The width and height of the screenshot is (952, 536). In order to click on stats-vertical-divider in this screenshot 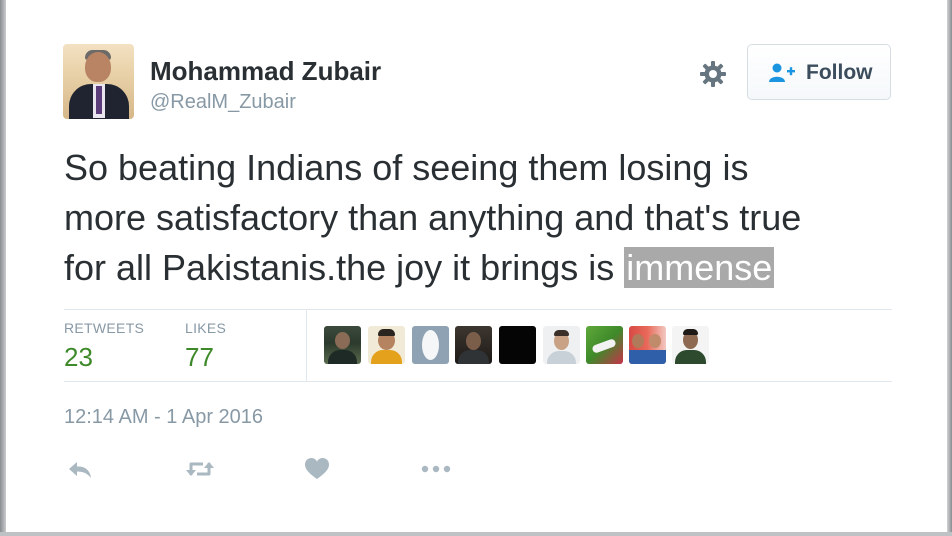, I will do `click(306, 346)`.